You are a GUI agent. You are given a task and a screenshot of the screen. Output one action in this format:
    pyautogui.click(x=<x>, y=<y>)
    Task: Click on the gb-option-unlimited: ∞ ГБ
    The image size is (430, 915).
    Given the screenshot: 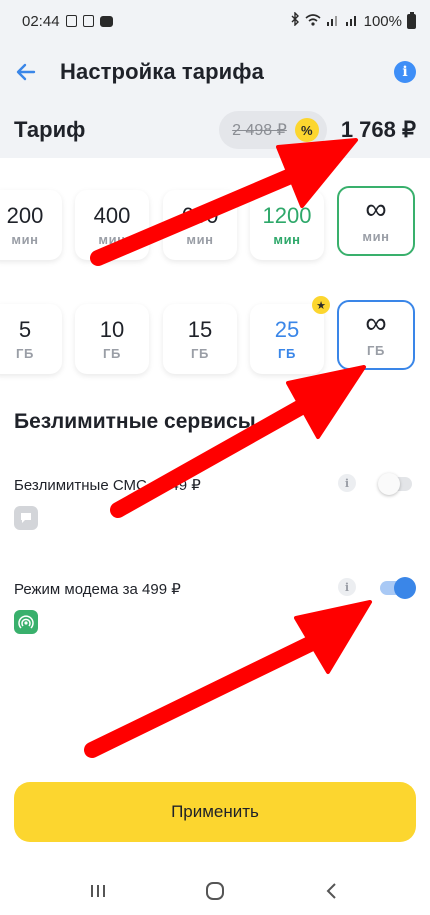 What is the action you would take?
    pyautogui.click(x=376, y=335)
    